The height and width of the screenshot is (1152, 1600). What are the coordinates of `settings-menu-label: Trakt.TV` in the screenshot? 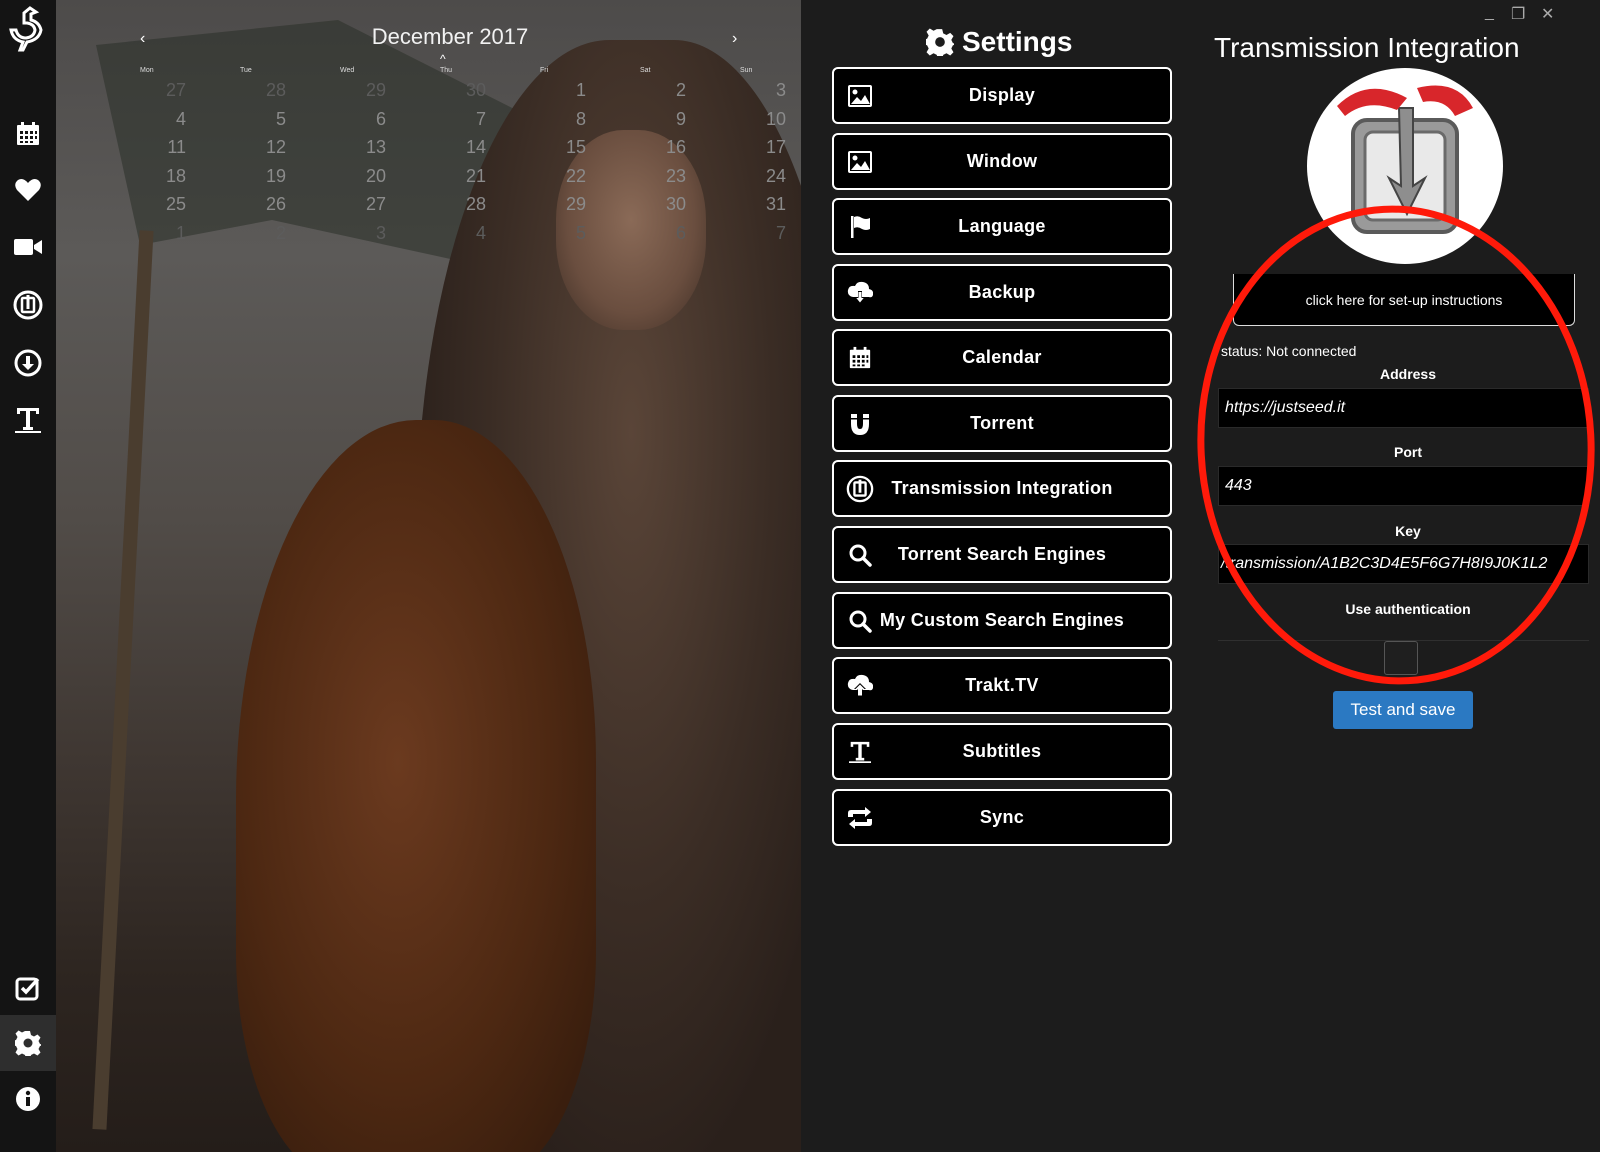 It's located at (1002, 685).